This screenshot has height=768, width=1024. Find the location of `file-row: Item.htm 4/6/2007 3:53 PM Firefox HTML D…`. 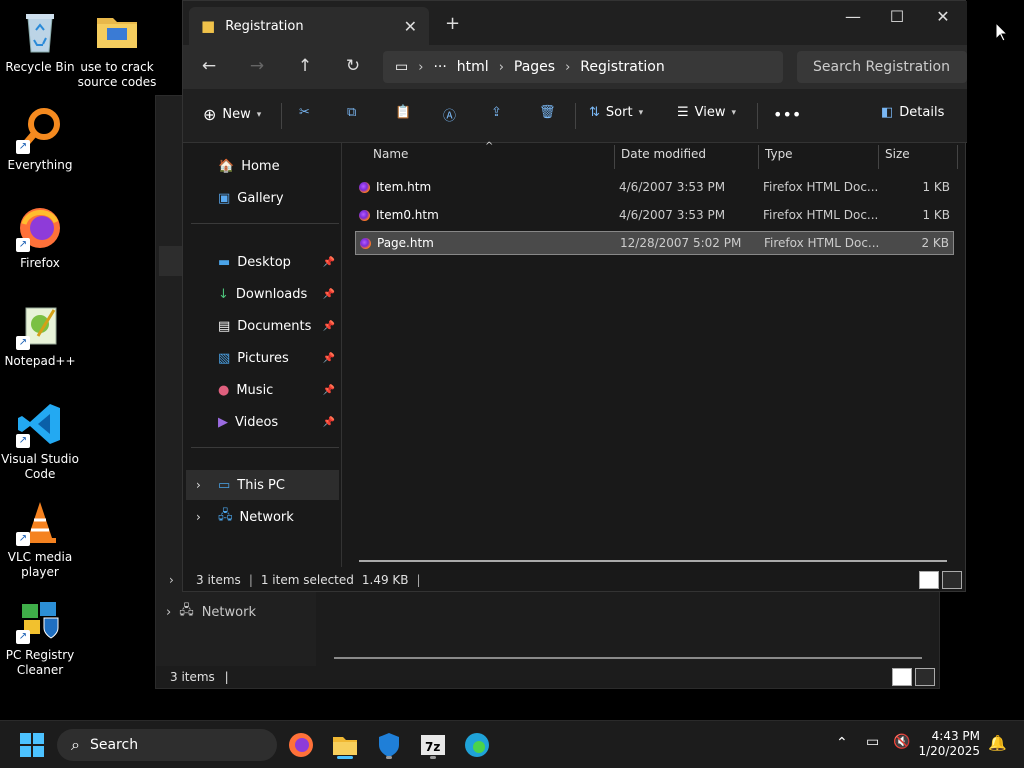

file-row: Item.htm 4/6/2007 3:53 PM Firefox HTML D… is located at coordinates (654, 187).